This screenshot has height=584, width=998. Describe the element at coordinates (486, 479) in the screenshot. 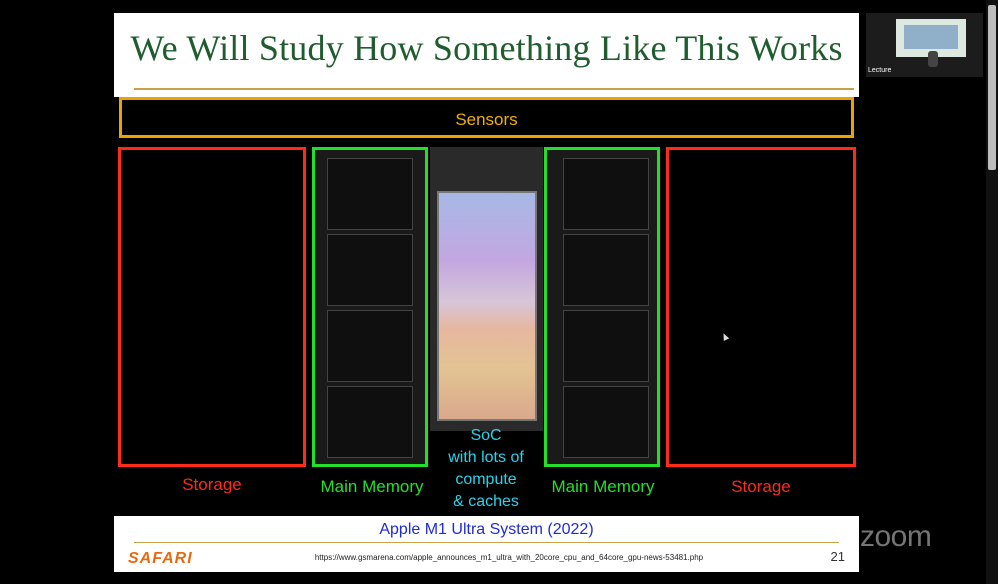

I see `soc-label-line: compute` at that location.